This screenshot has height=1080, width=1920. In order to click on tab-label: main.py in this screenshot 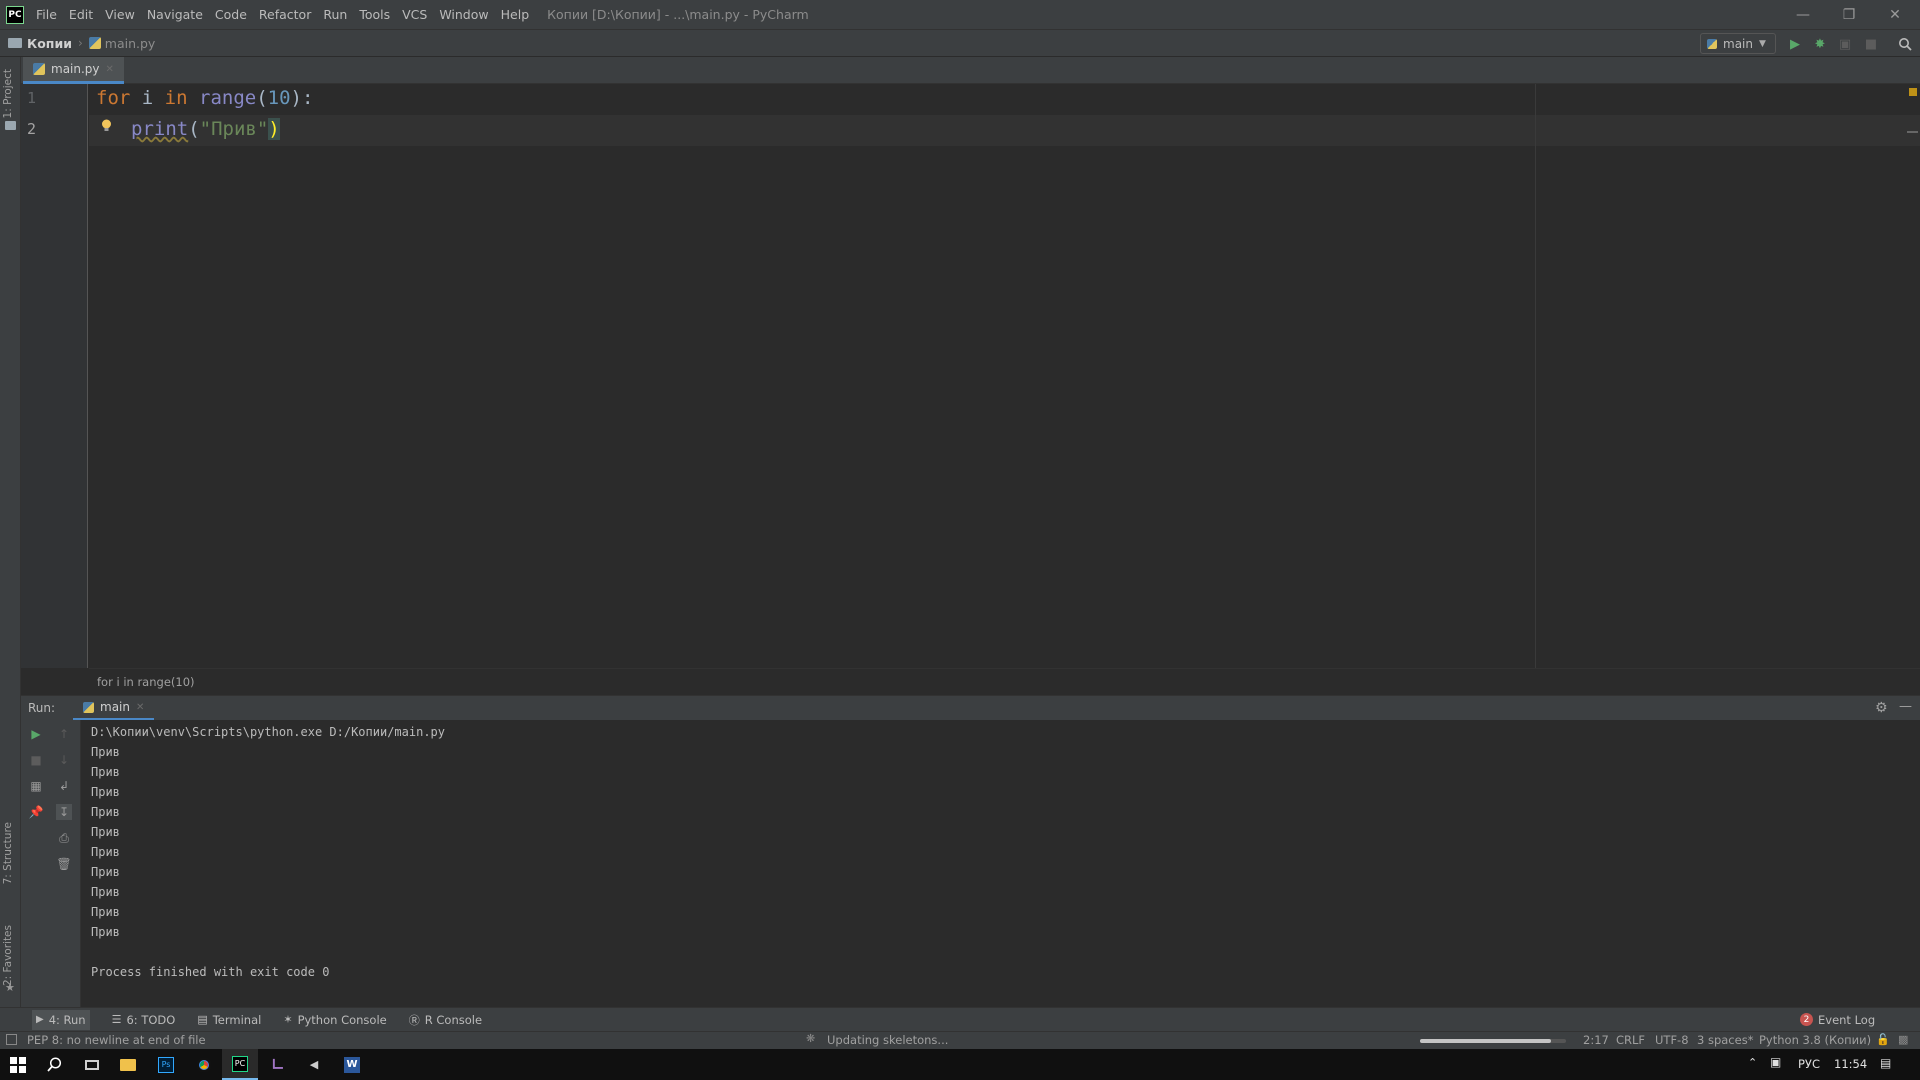, I will do `click(75, 69)`.